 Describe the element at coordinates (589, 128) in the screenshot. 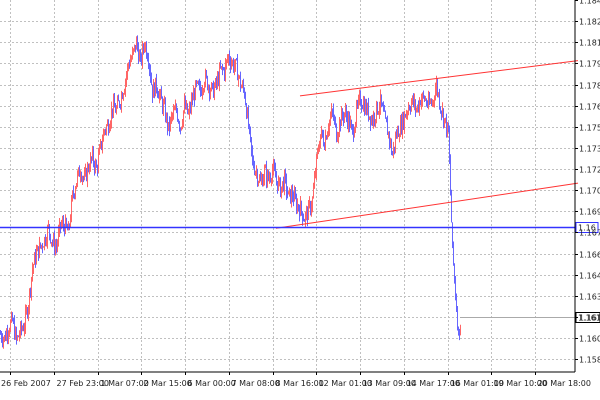

I see `y-tick-label: 1.1750` at that location.